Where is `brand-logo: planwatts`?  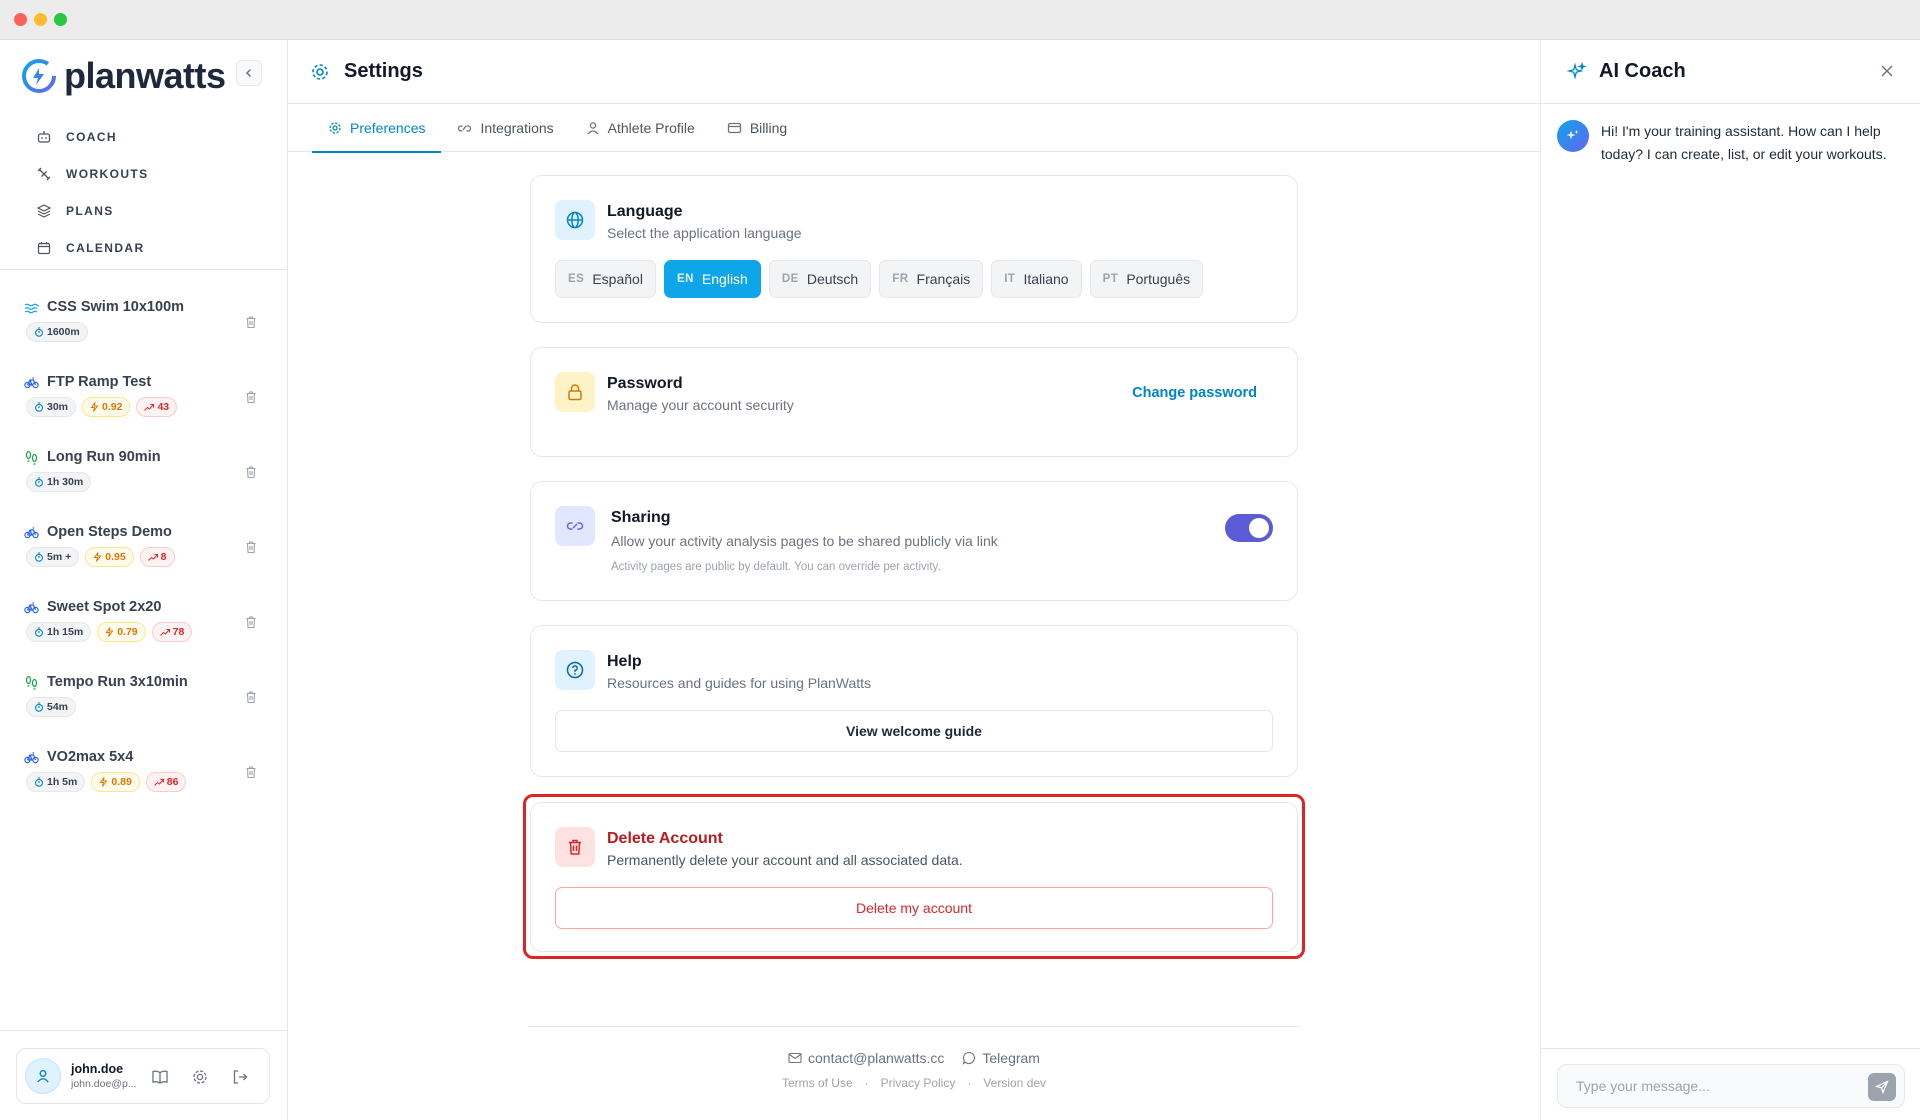 brand-logo: planwatts is located at coordinates (124, 76).